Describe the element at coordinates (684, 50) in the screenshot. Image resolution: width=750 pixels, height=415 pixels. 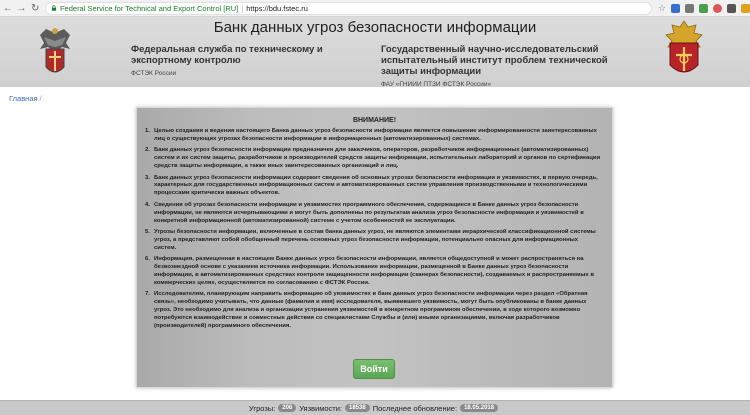
I see `gniii-emblem-icon` at that location.